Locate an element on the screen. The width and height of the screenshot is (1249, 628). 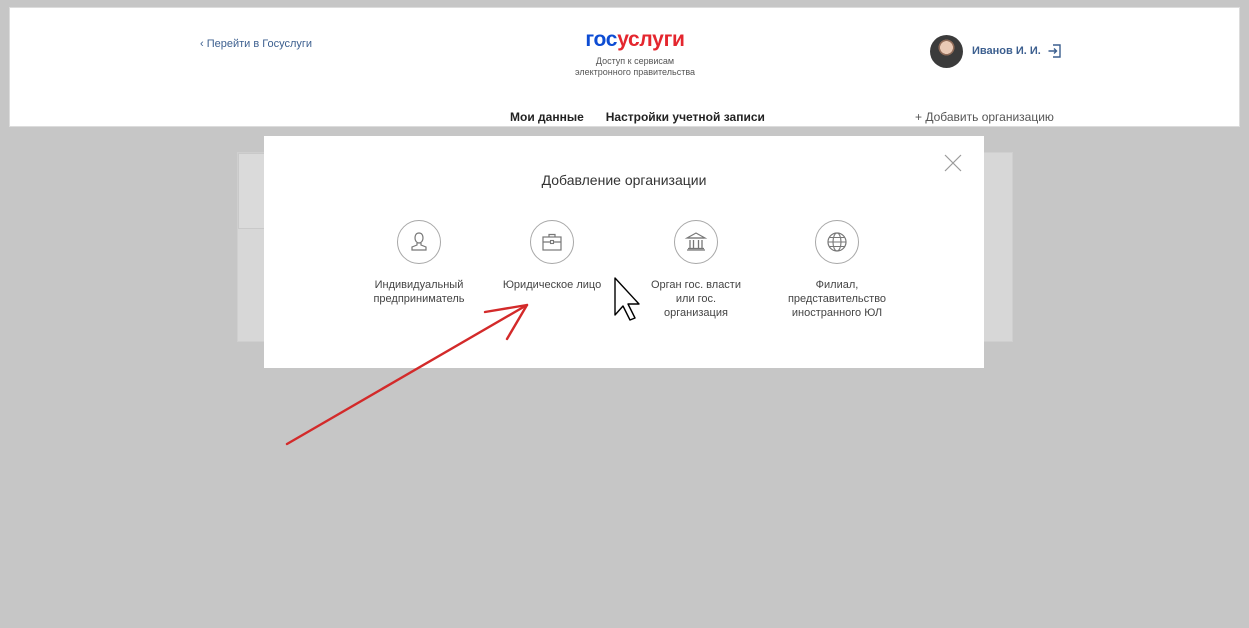
nav-item-account-settings: Настройки учетной записи is located at coordinates (685, 117).